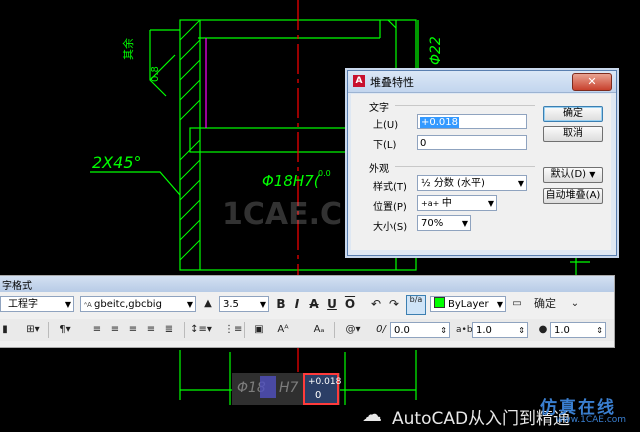 The image size is (640, 432). What do you see at coordinates (545, 304) in the screenshot?
I see `toolbar-ok-button: 确定` at bounding box center [545, 304].